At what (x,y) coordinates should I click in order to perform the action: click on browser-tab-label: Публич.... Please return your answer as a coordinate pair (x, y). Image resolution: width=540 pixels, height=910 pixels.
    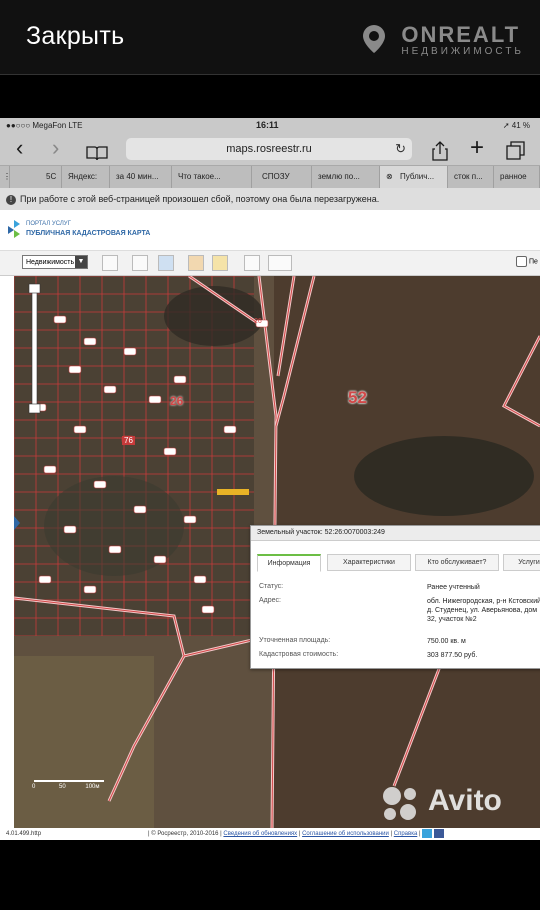
    Looking at the image, I should click on (417, 176).